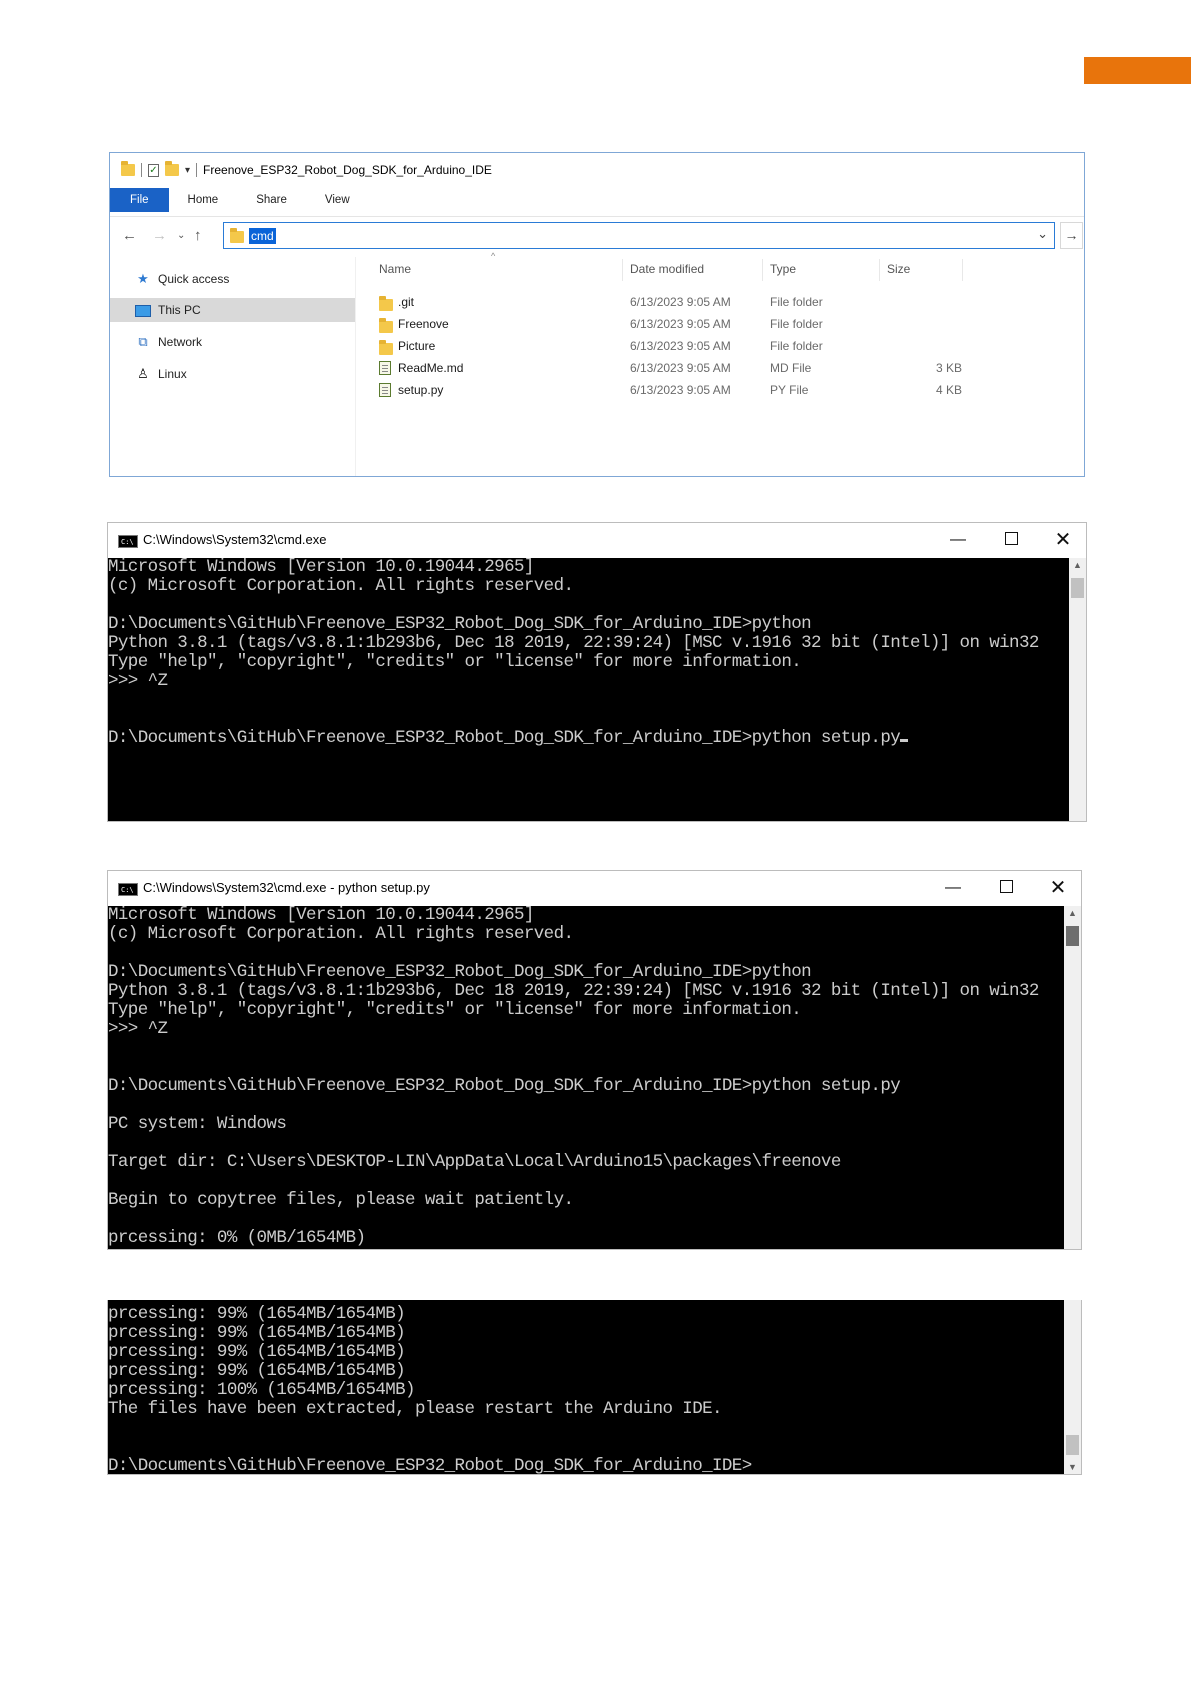 This screenshot has width=1191, height=1684. I want to click on linux-penguin-icon: ♙, so click(143, 373).